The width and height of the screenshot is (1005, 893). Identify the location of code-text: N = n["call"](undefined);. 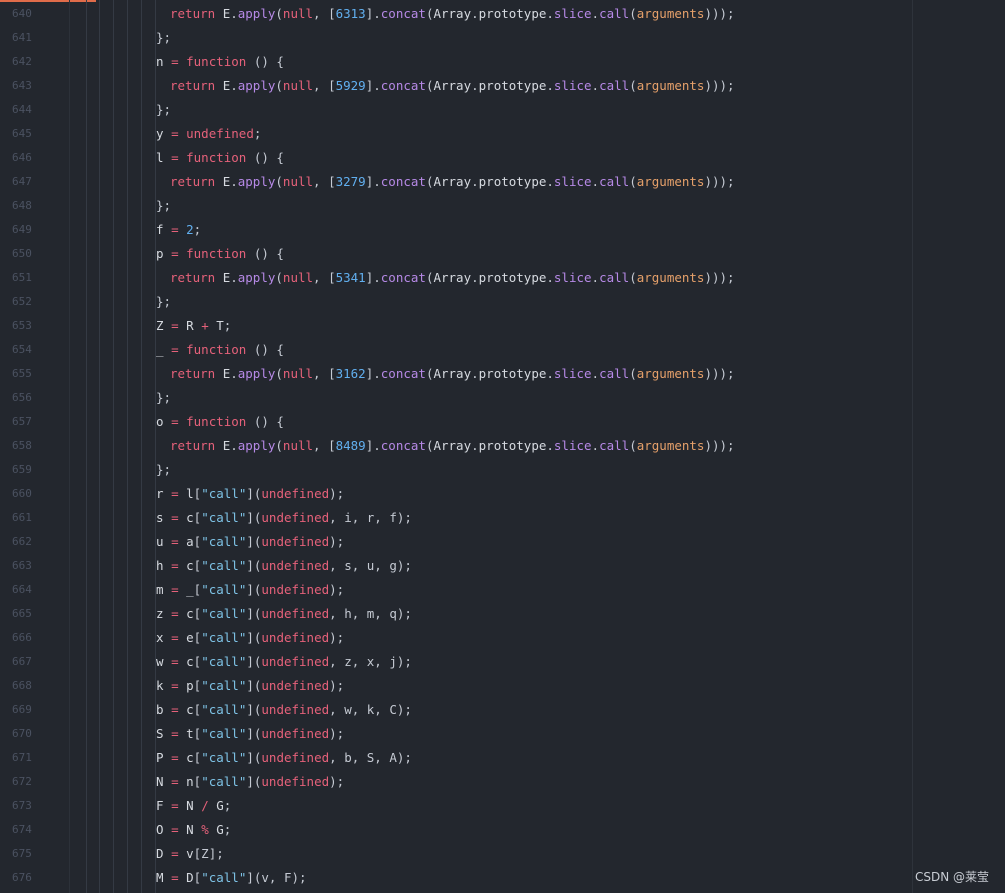
(250, 782).